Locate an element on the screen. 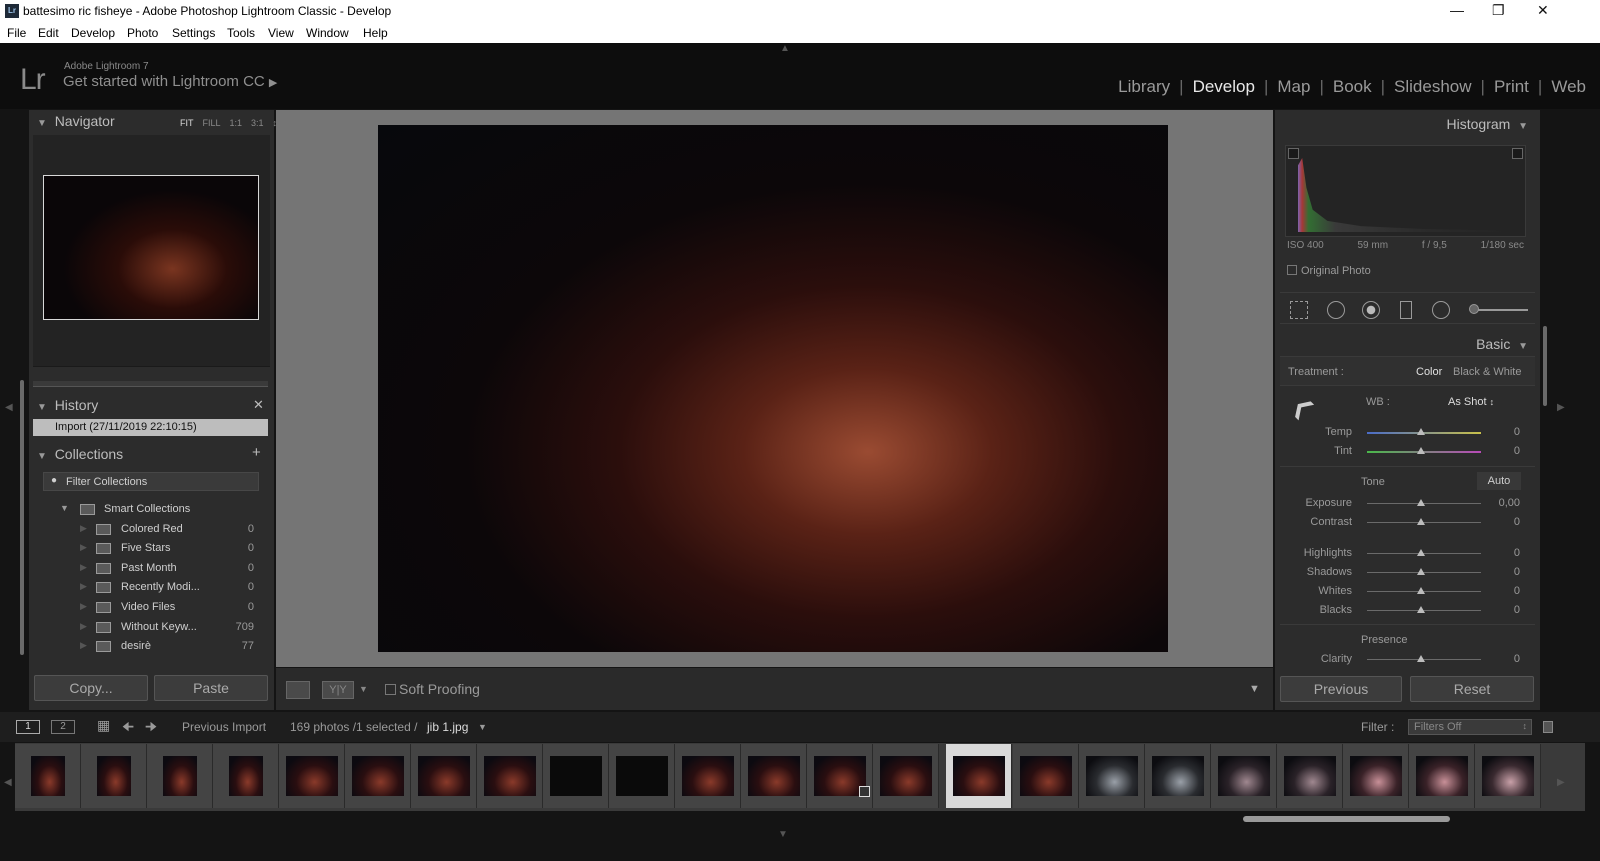 The image size is (1600, 861). module-library: Library is located at coordinates (1144, 87).